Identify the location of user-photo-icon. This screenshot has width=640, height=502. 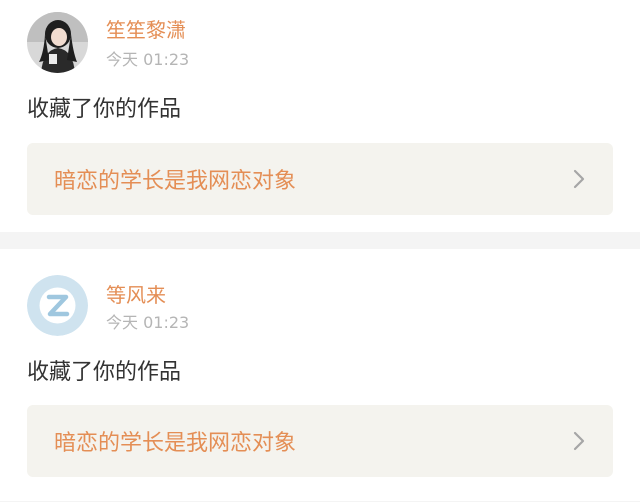
(57, 42).